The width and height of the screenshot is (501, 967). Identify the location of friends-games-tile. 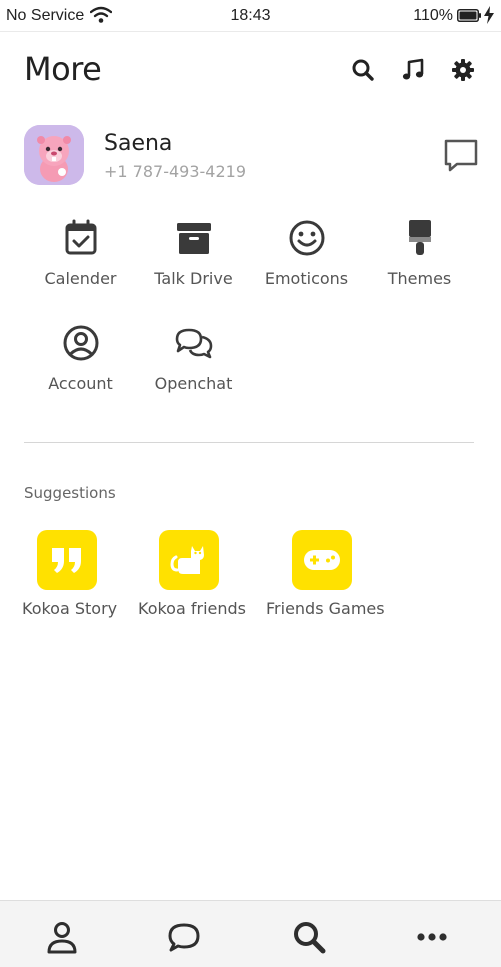
(322, 560).